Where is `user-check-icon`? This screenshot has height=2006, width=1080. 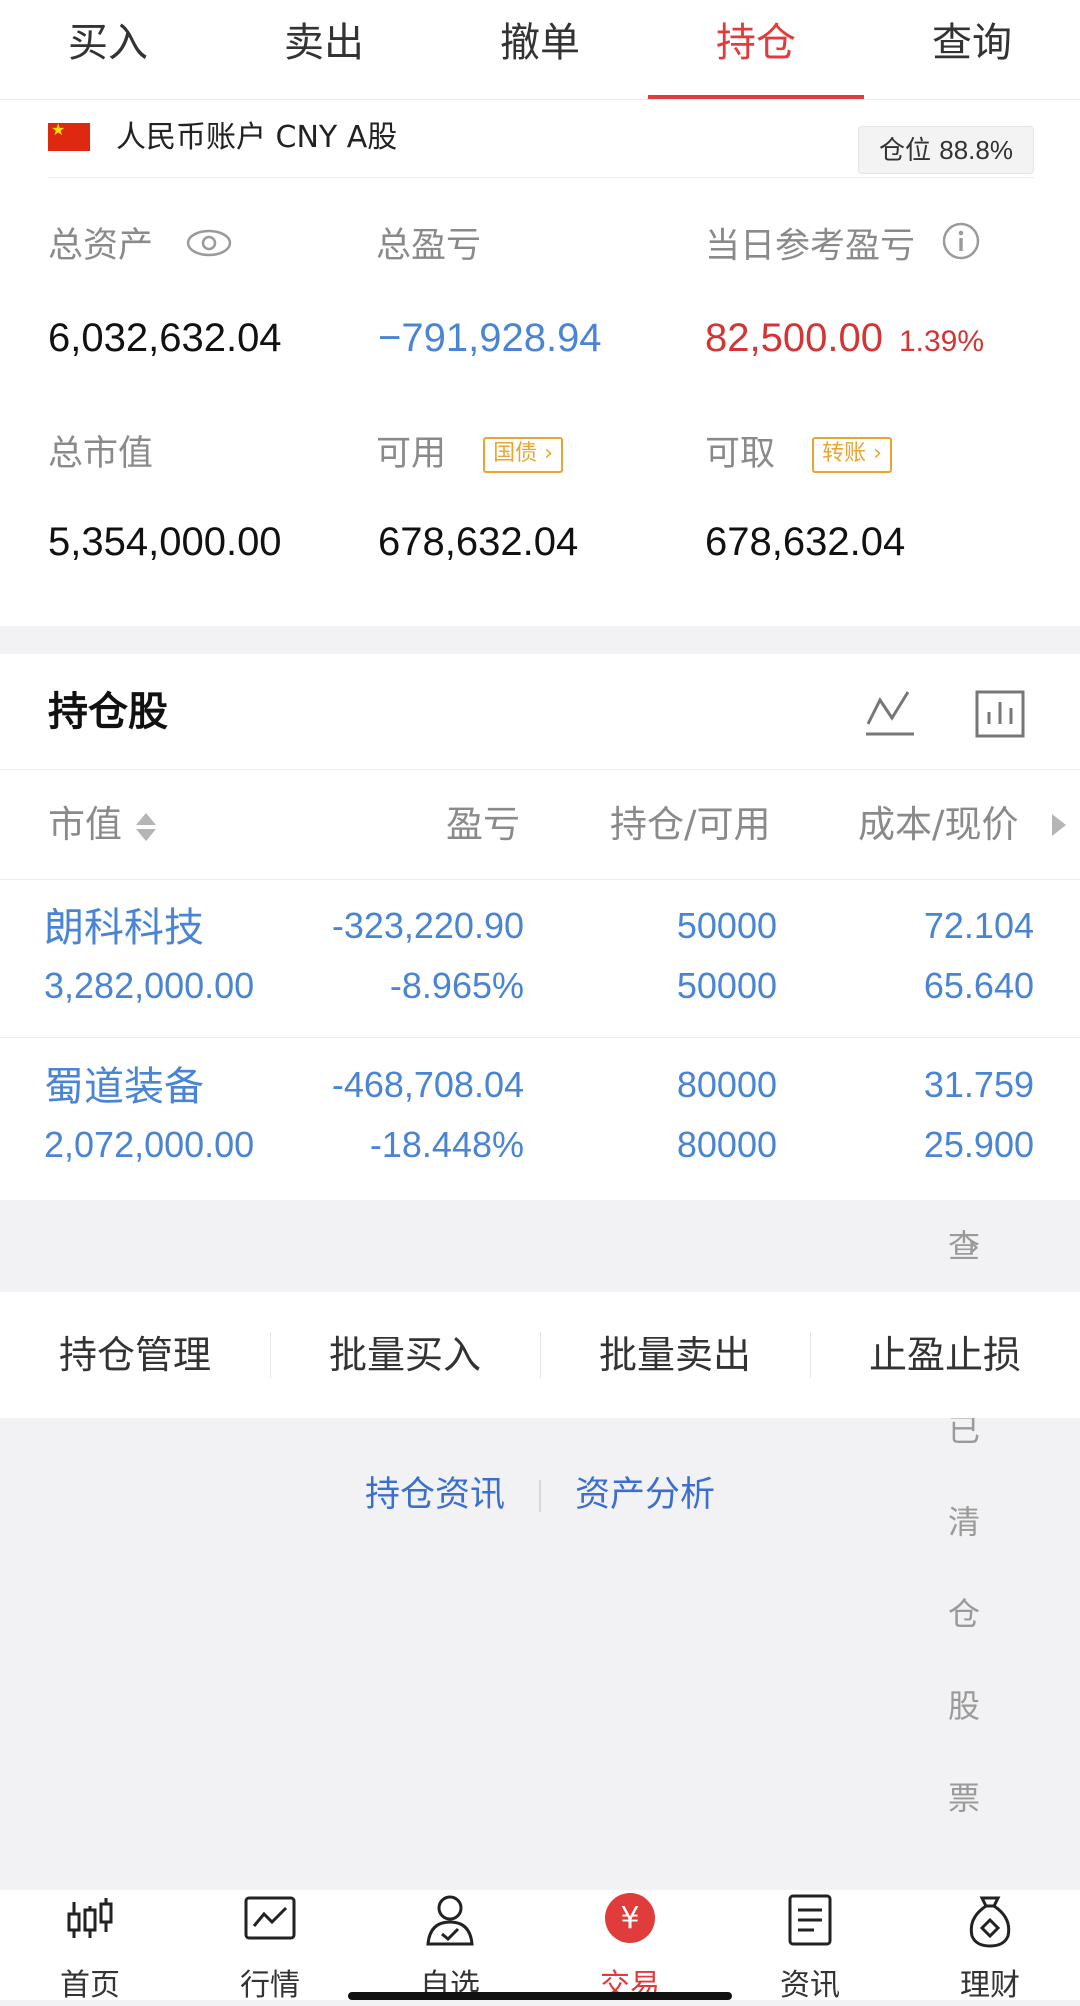
user-check-icon is located at coordinates (450, 1920).